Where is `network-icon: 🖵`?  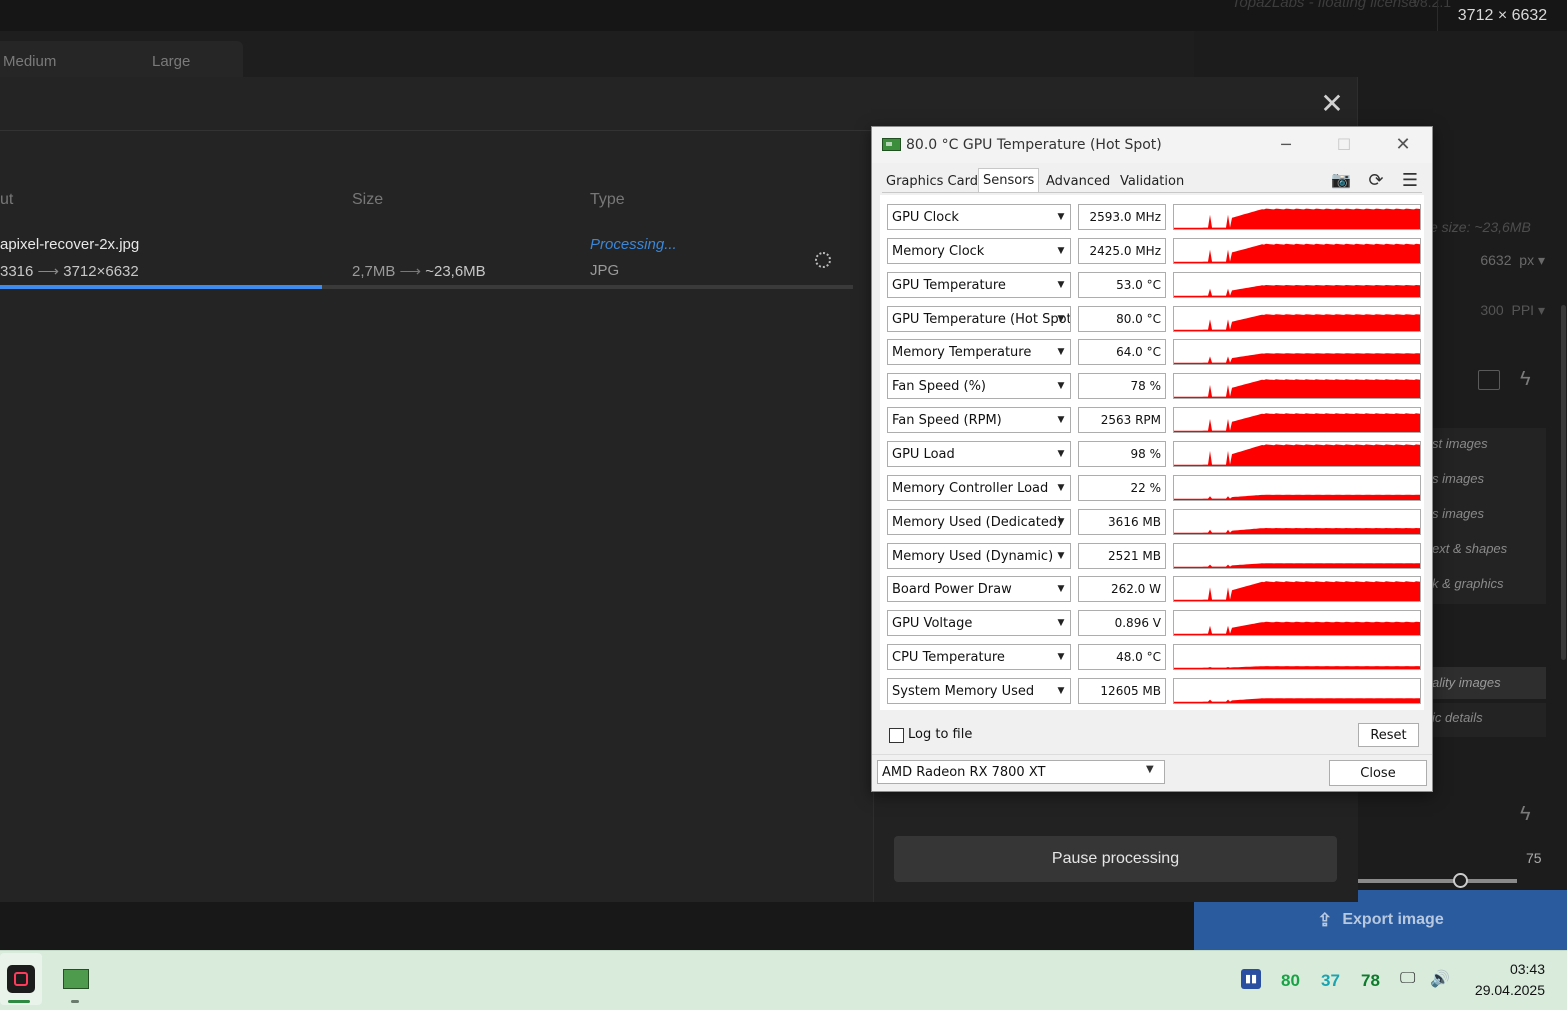 network-icon: 🖵 is located at coordinates (1411, 980).